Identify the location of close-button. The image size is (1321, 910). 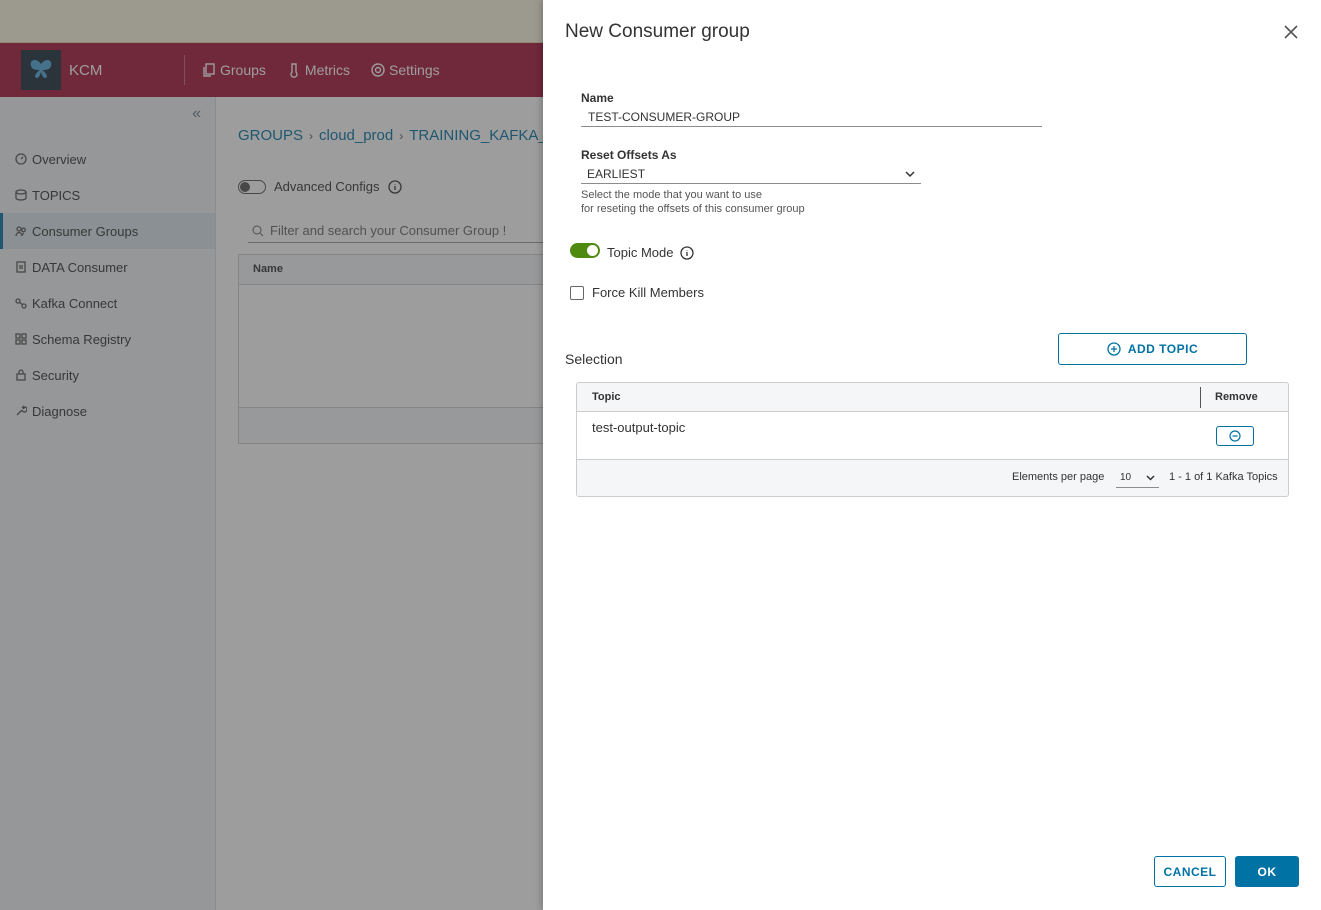
(1291, 32).